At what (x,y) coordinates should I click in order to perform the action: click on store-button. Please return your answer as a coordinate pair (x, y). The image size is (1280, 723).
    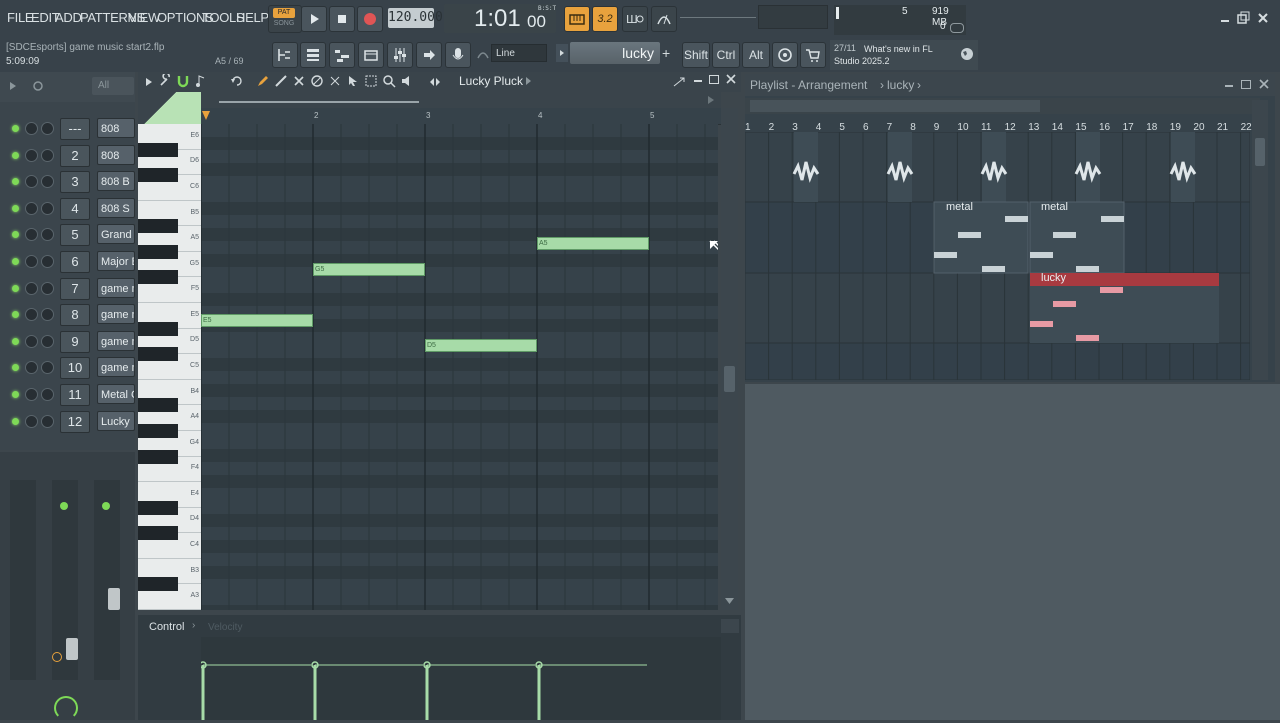
    Looking at the image, I should click on (813, 55).